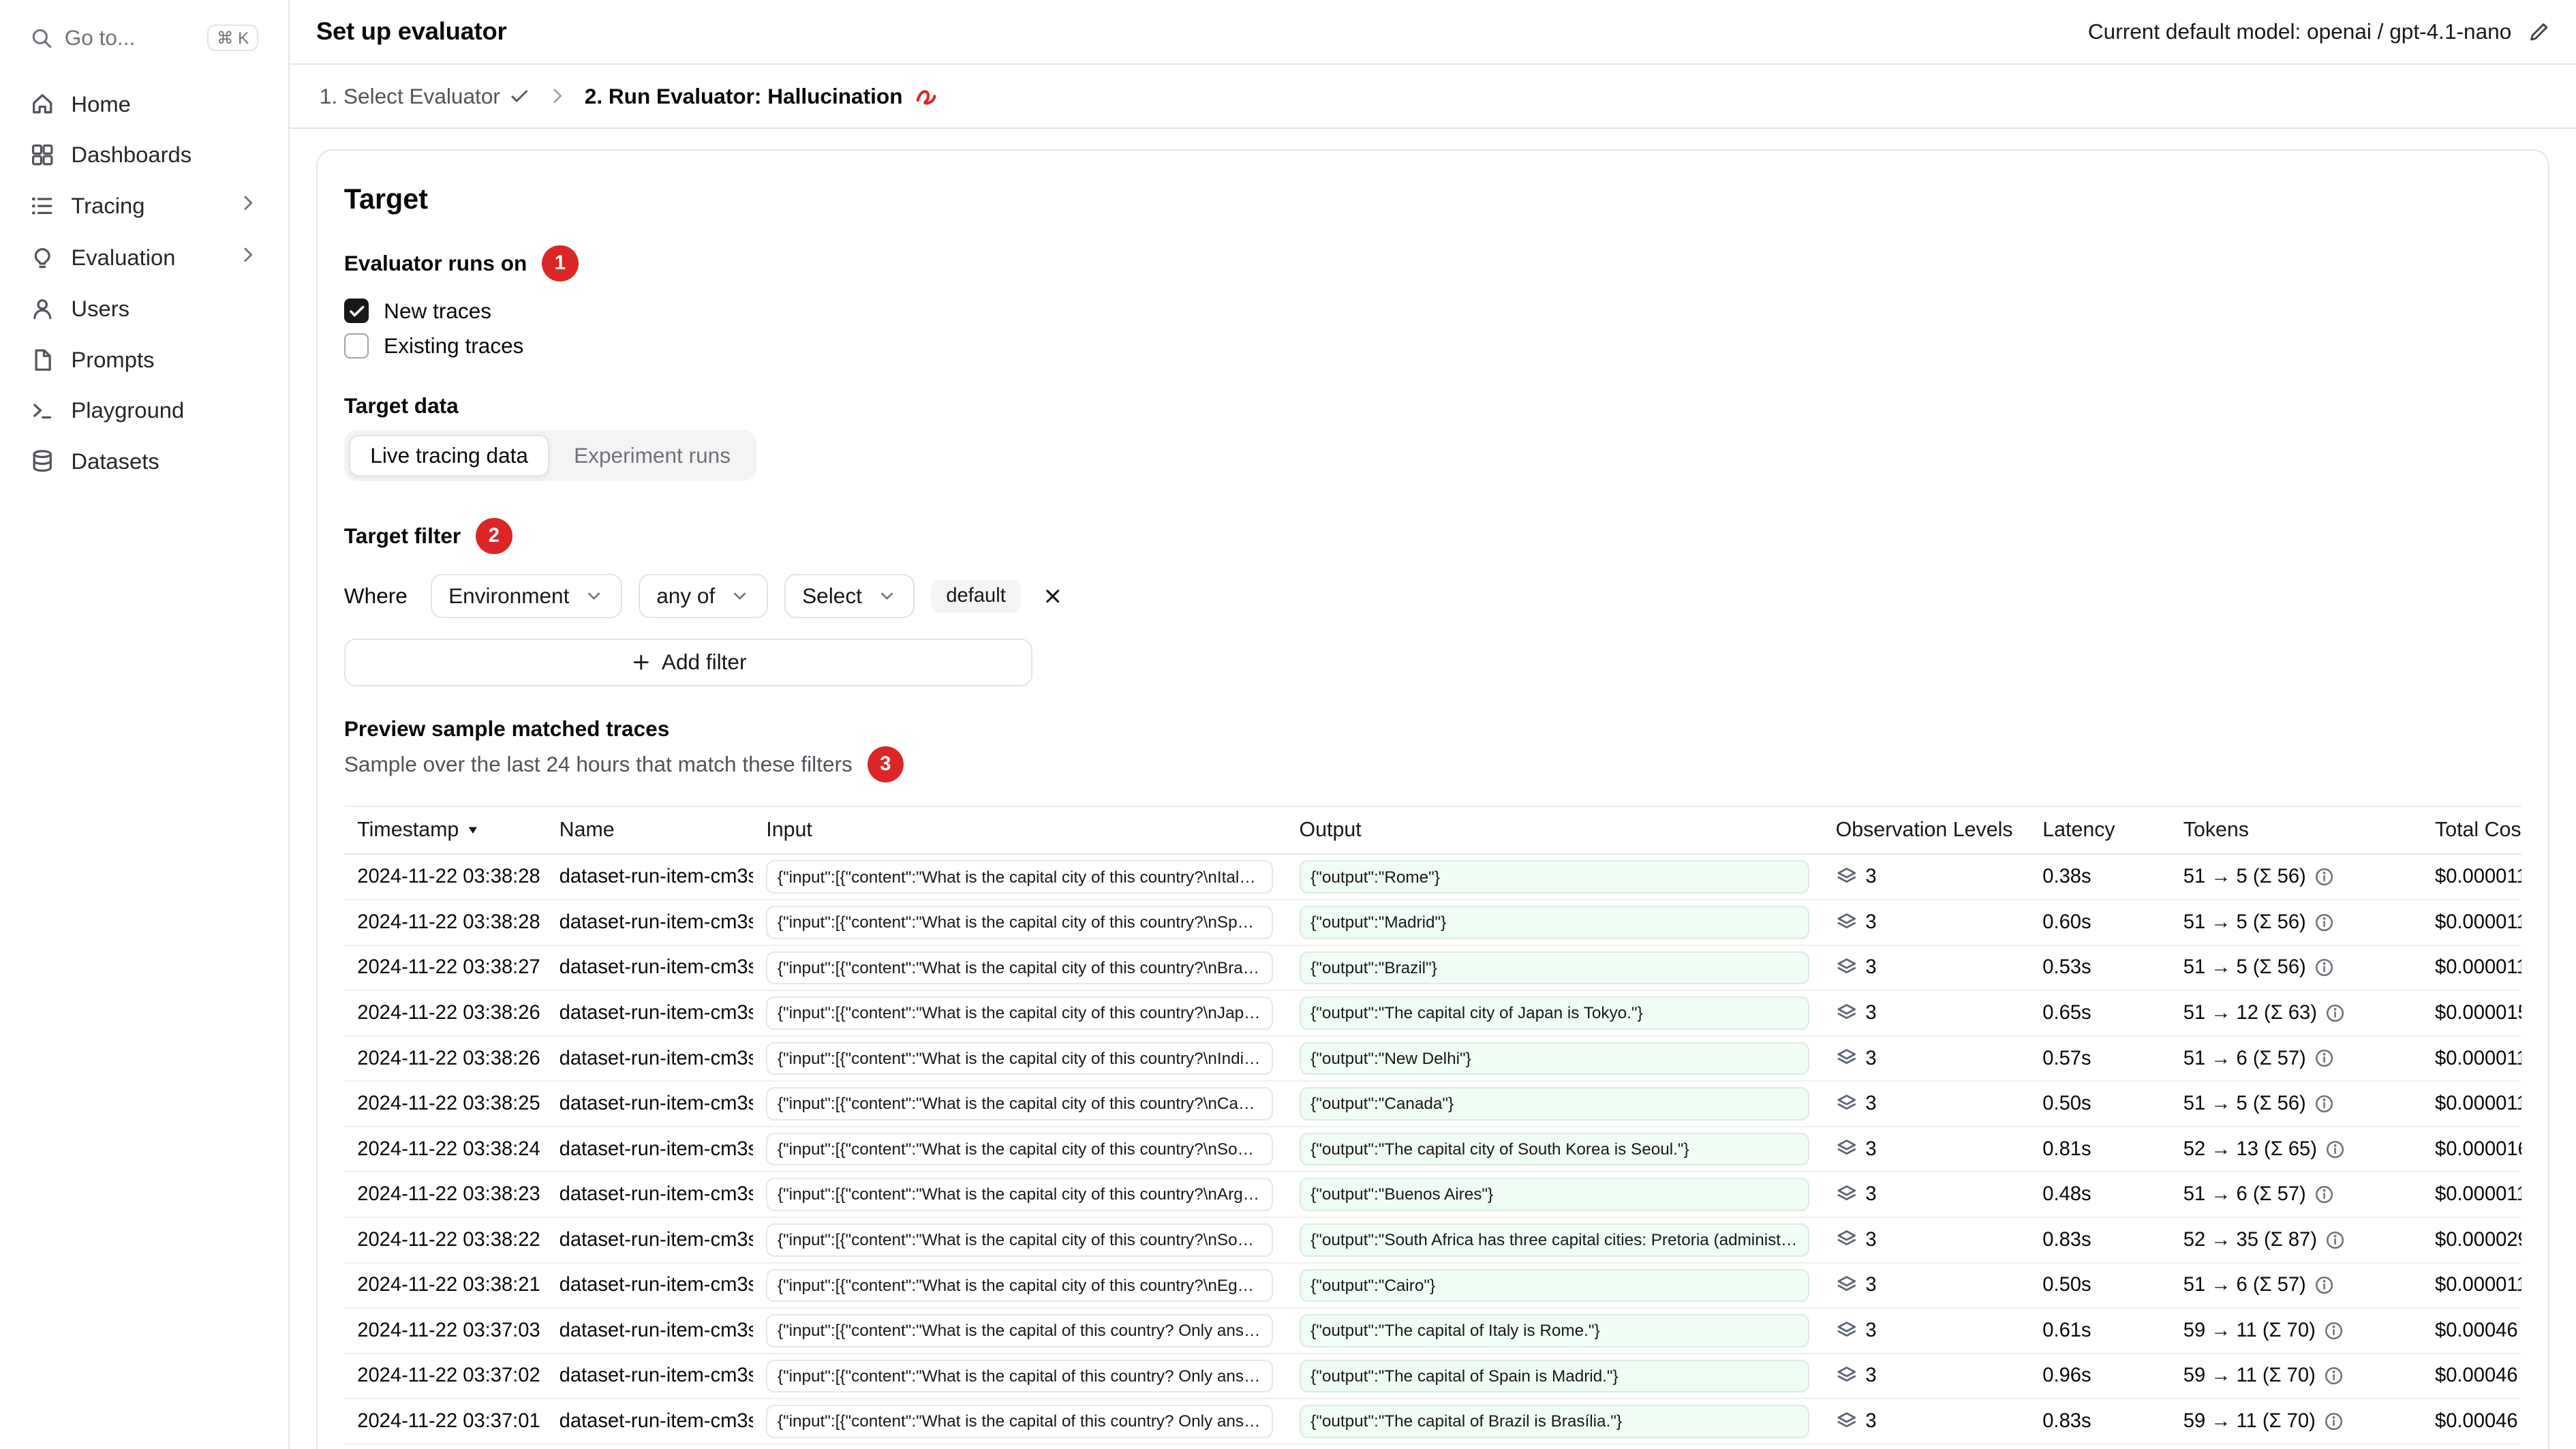 This screenshot has height=1449, width=2576. I want to click on info-icon, so click(2324, 923).